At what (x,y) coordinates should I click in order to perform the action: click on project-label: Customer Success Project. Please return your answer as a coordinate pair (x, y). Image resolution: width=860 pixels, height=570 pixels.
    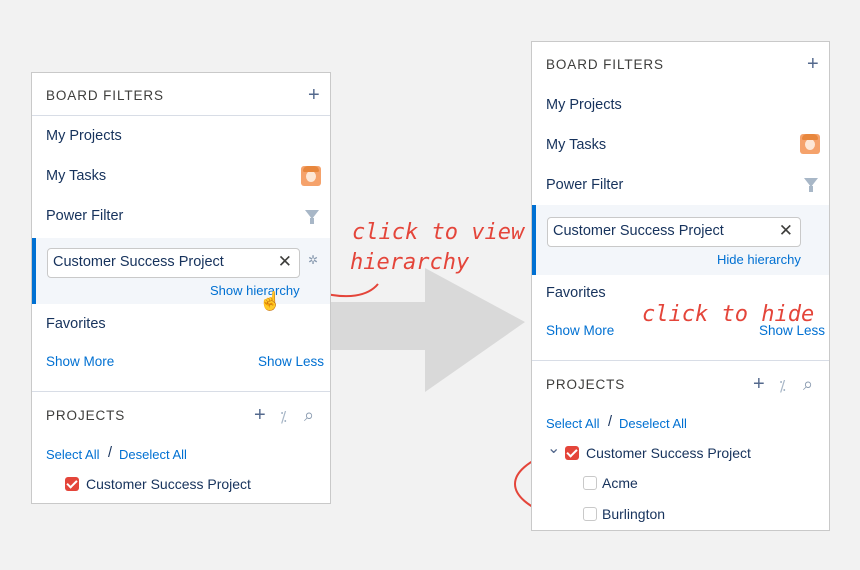
    Looking at the image, I should click on (168, 484).